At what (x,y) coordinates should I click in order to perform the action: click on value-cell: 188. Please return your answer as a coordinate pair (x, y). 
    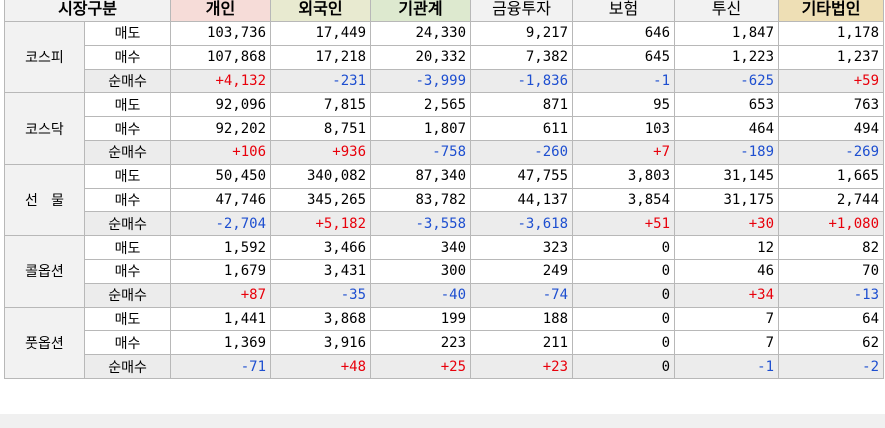
    Looking at the image, I should click on (522, 319).